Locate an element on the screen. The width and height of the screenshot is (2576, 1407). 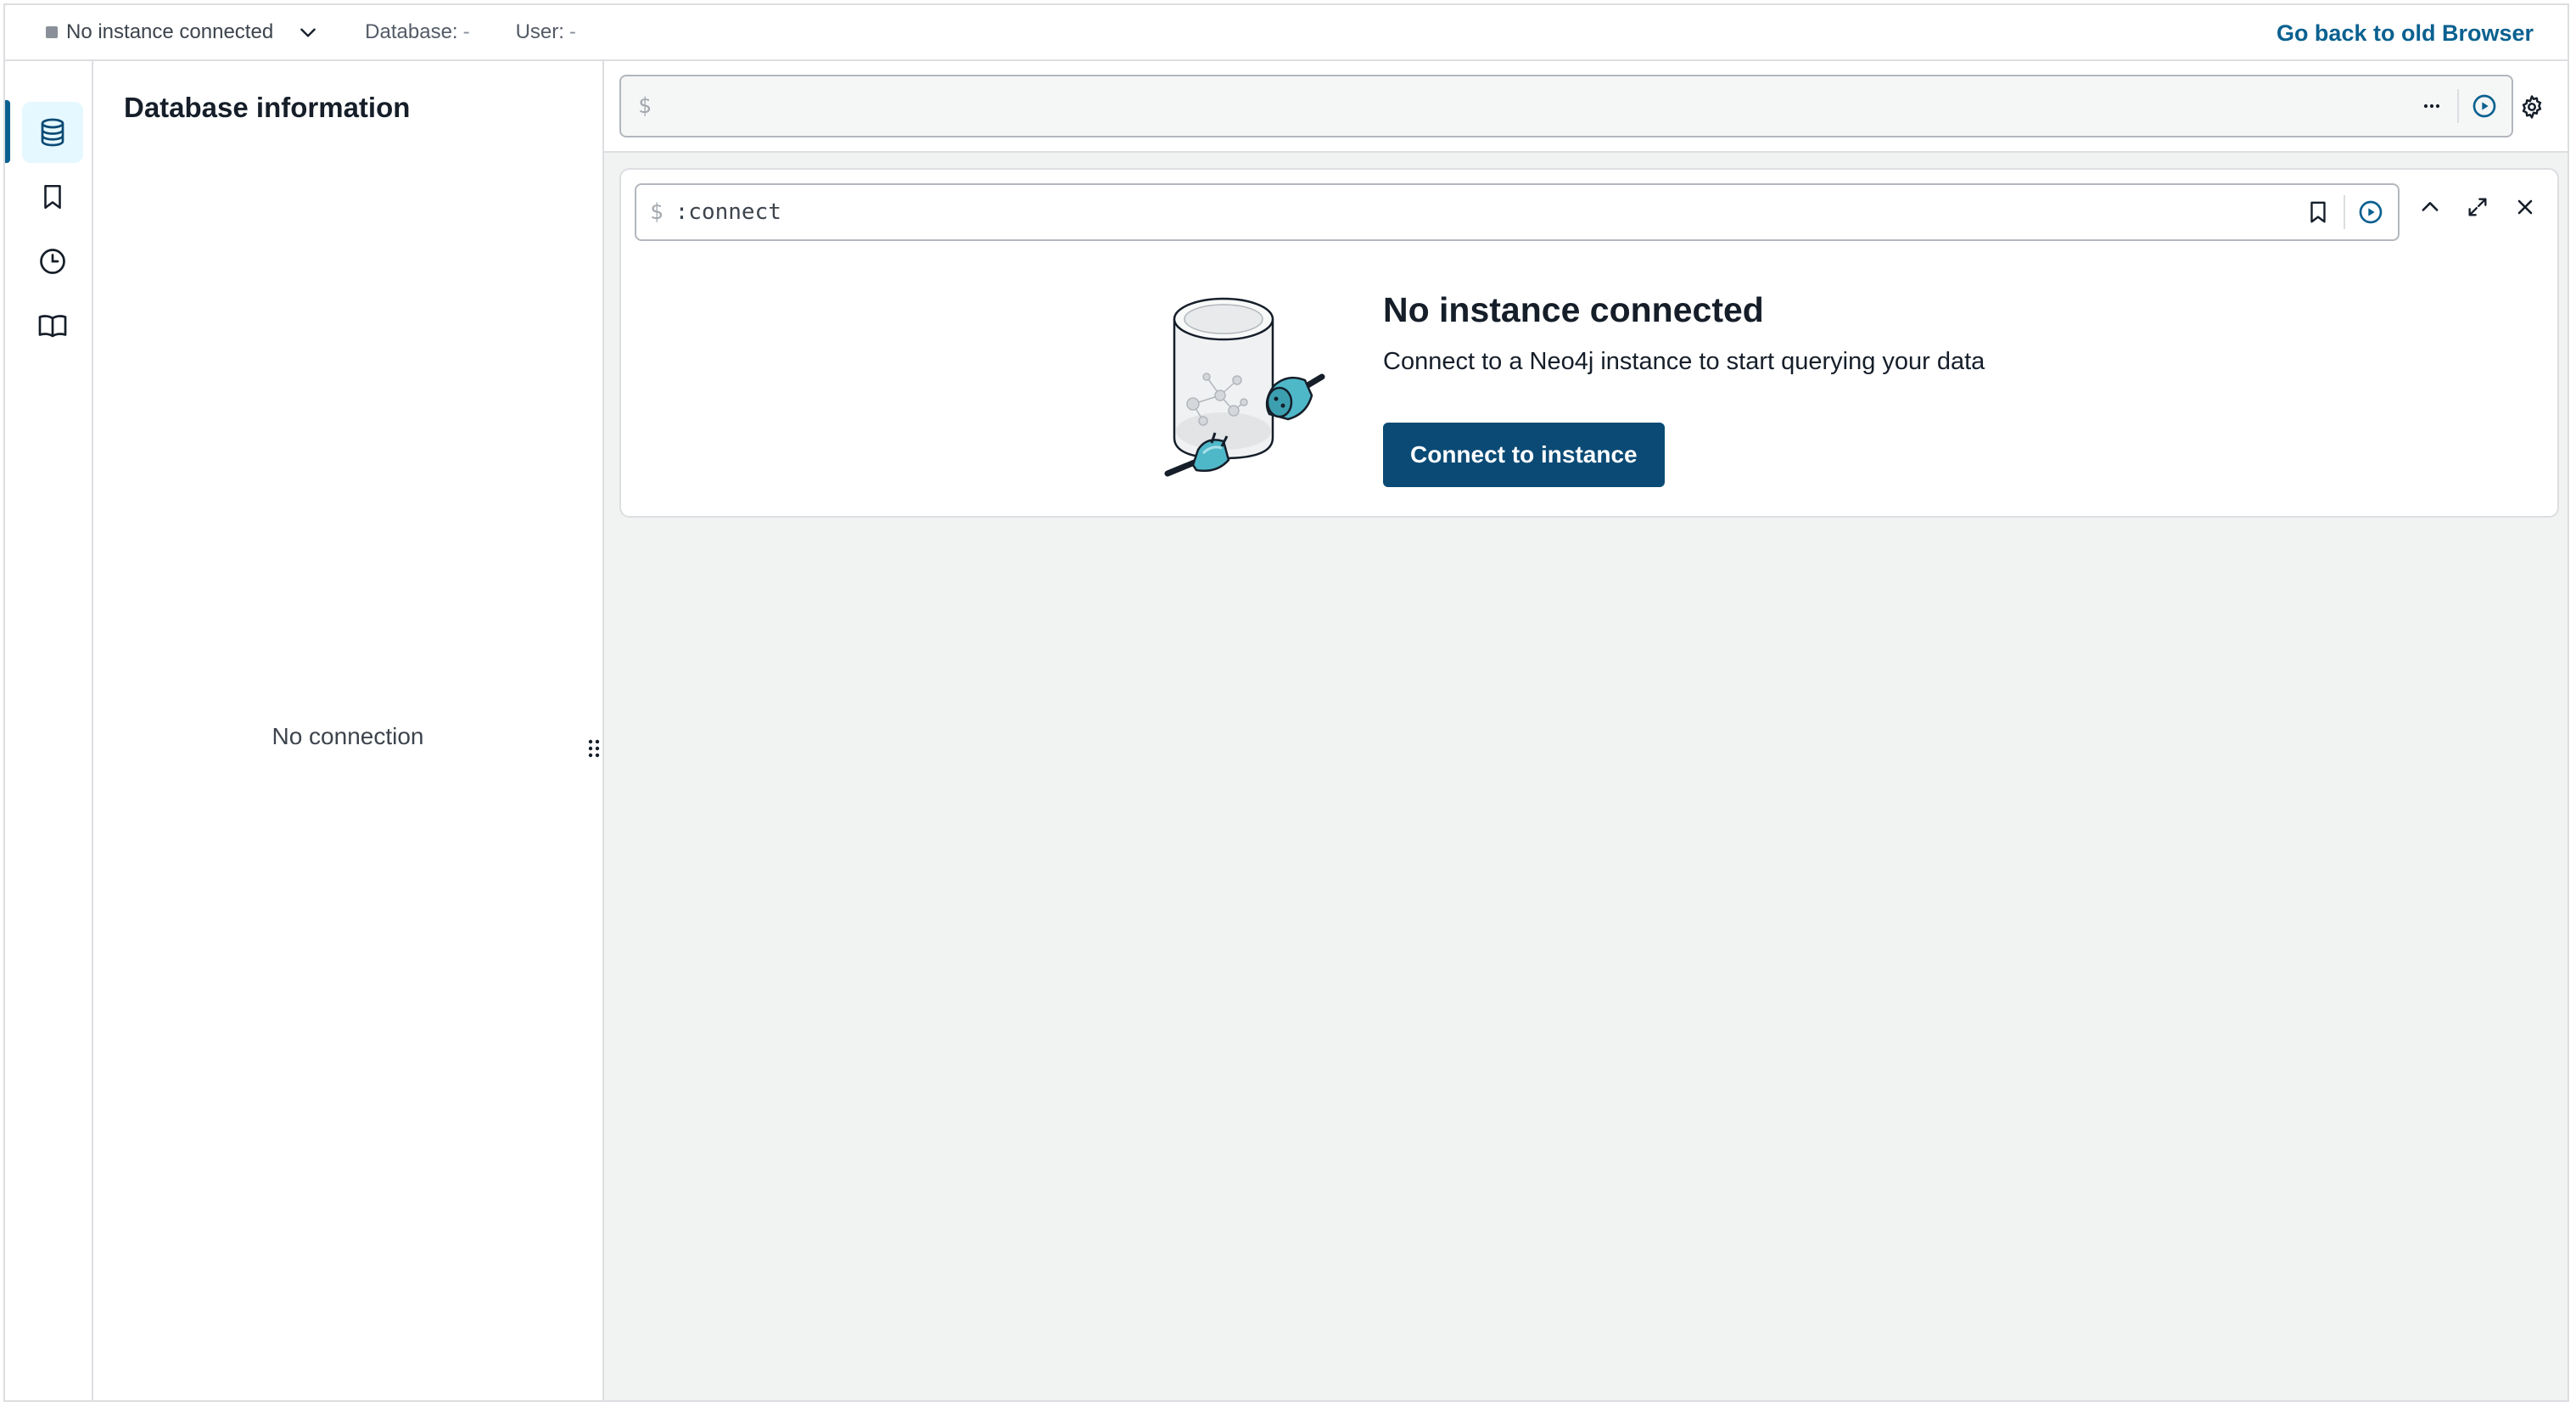
clock-icon is located at coordinates (52, 262).